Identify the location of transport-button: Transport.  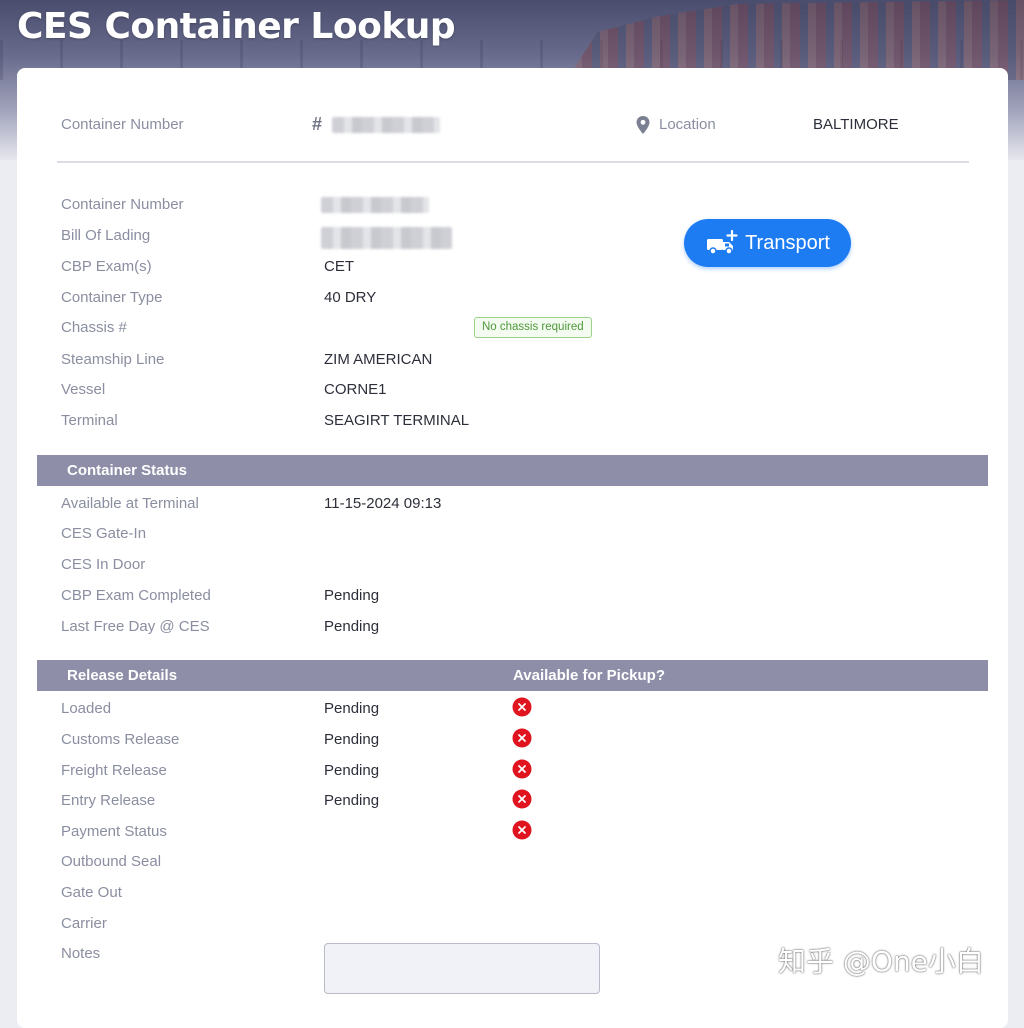
(767, 243).